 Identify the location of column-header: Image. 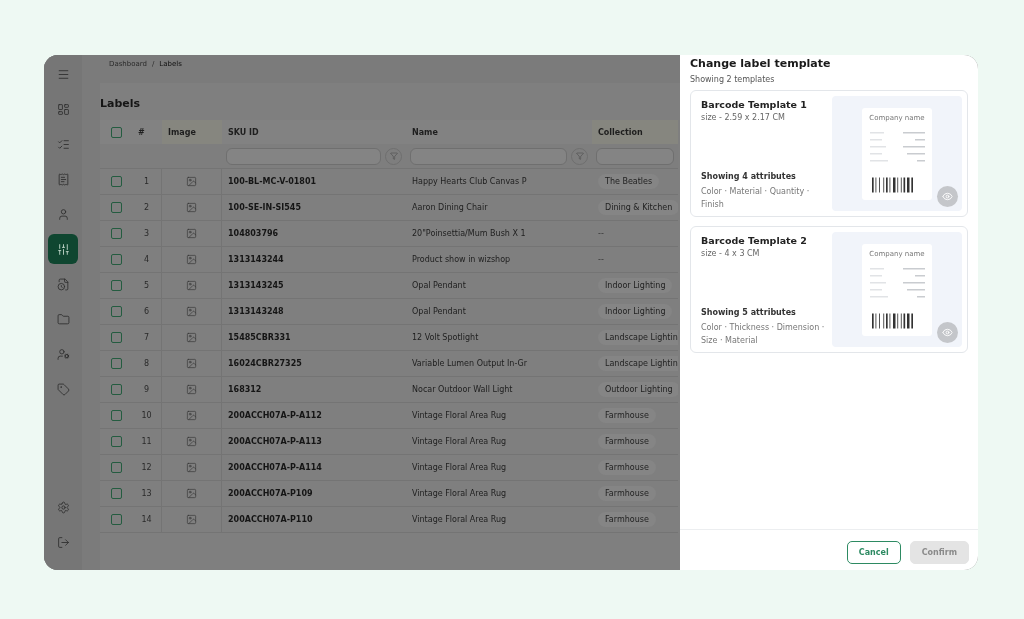
(192, 132).